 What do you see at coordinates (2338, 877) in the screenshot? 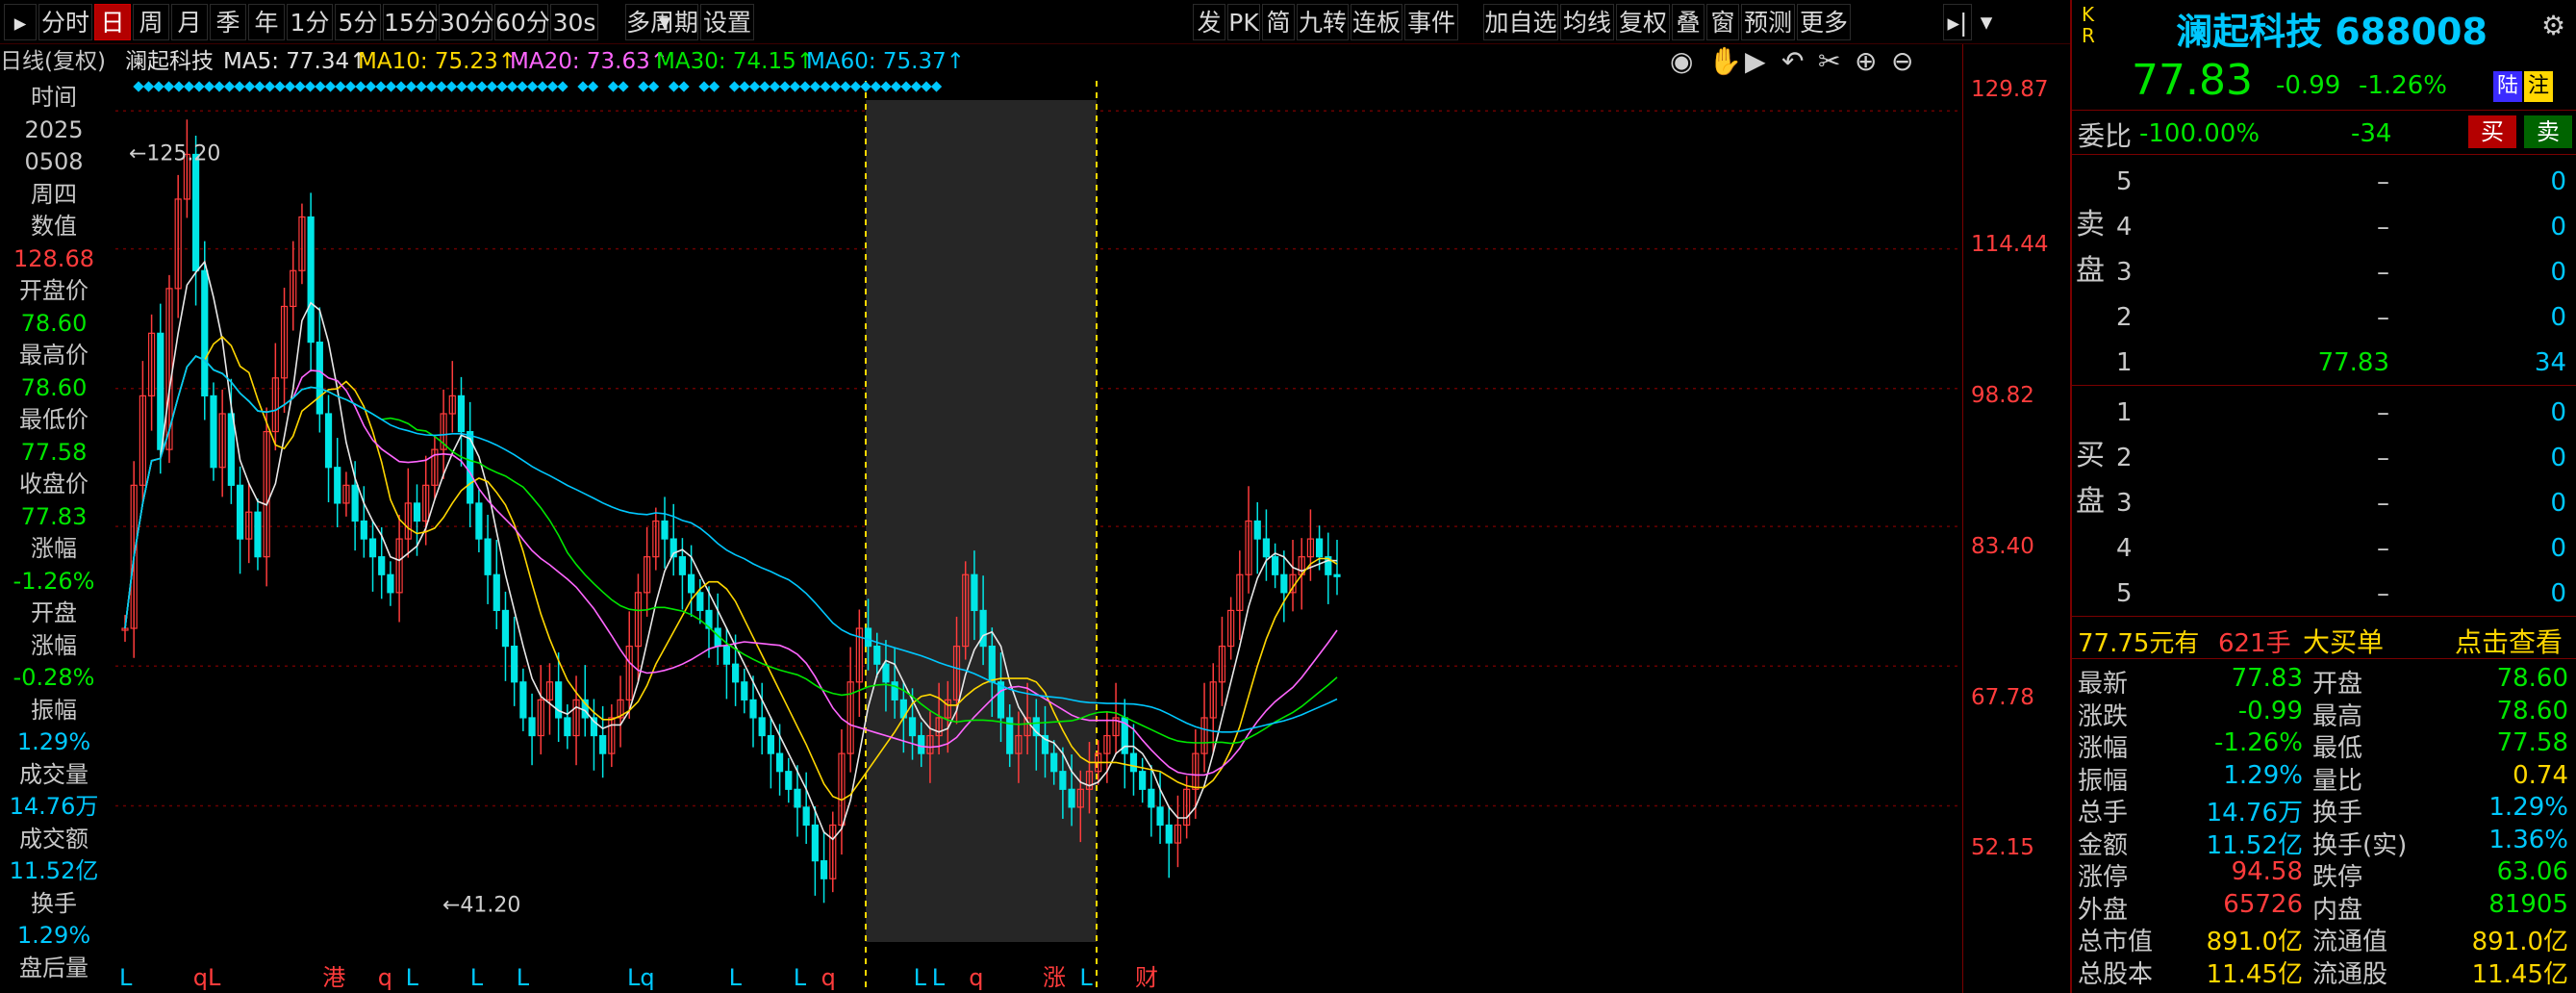
I see `stat-label: 跌停` at bounding box center [2338, 877].